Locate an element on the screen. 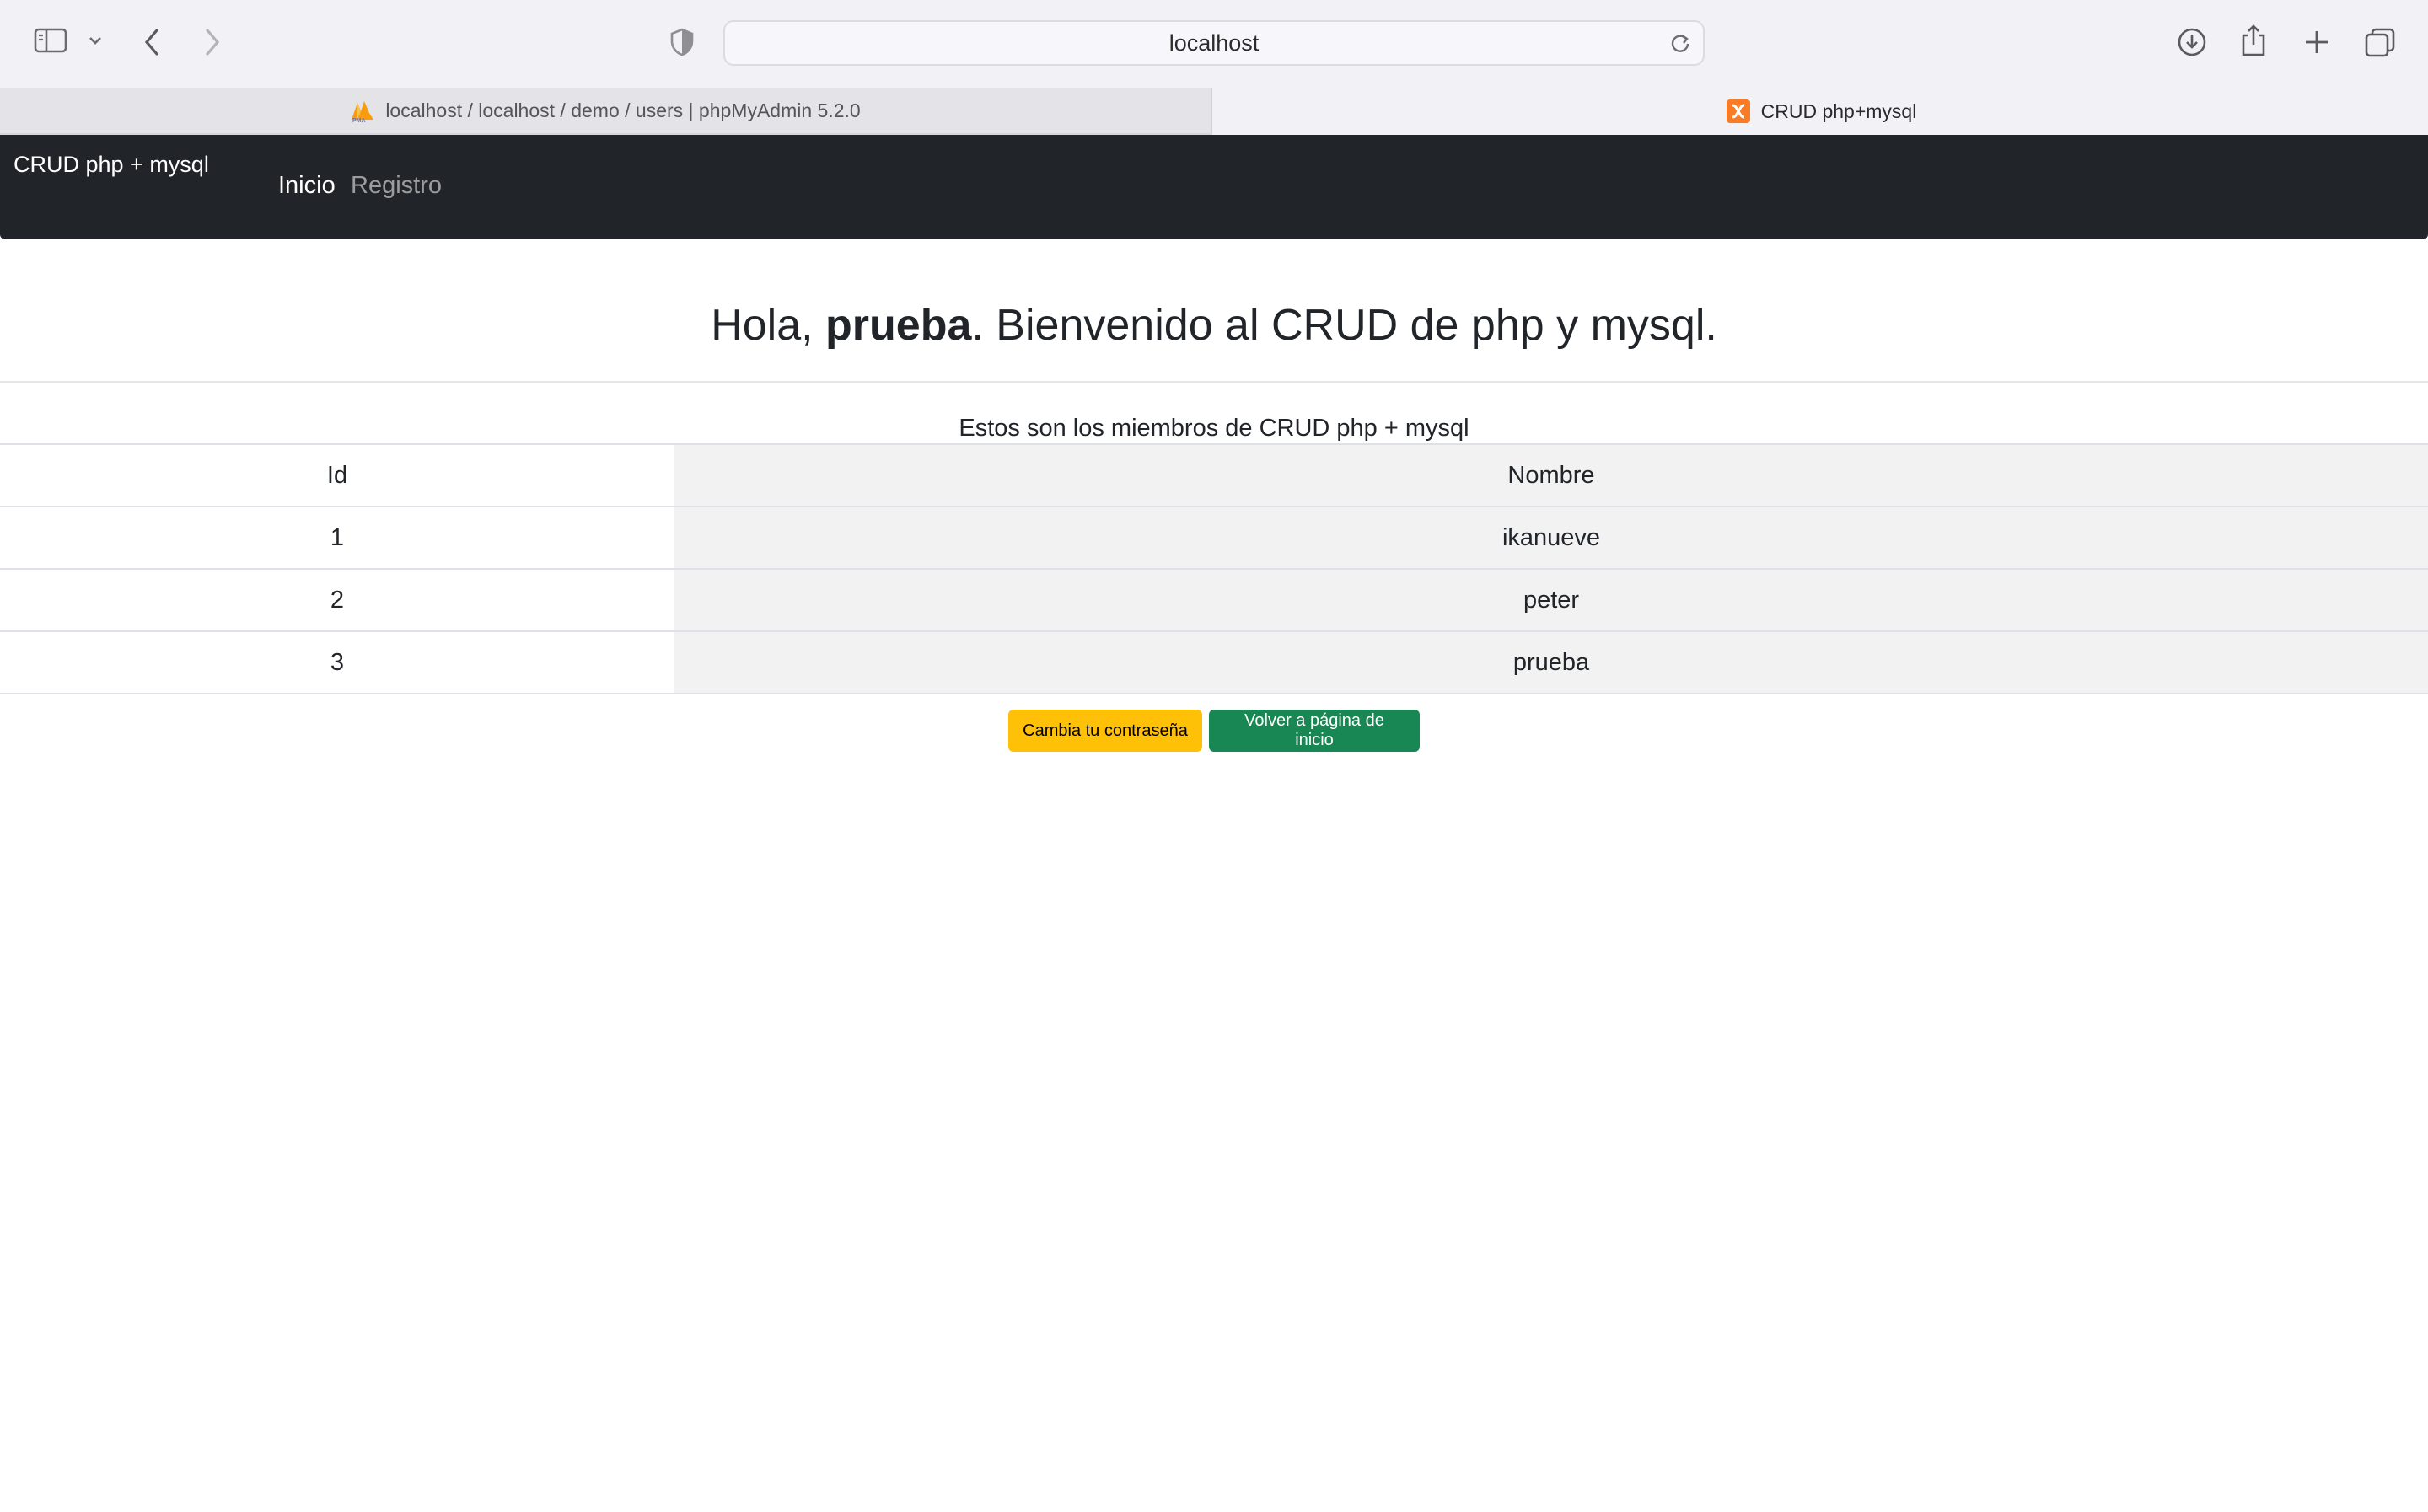 Image resolution: width=2428 pixels, height=1512 pixels. divider is located at coordinates (1214, 382).